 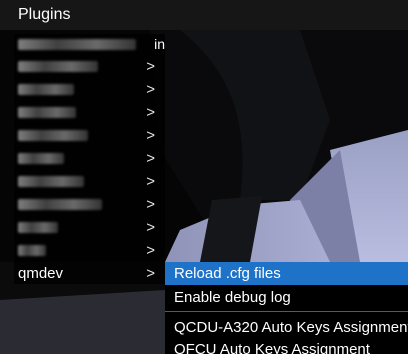 What do you see at coordinates (272, 347) in the screenshot?
I see `menu-item-qfcu-auto-keys-label: QFCU Auto Keys Assignment` at bounding box center [272, 347].